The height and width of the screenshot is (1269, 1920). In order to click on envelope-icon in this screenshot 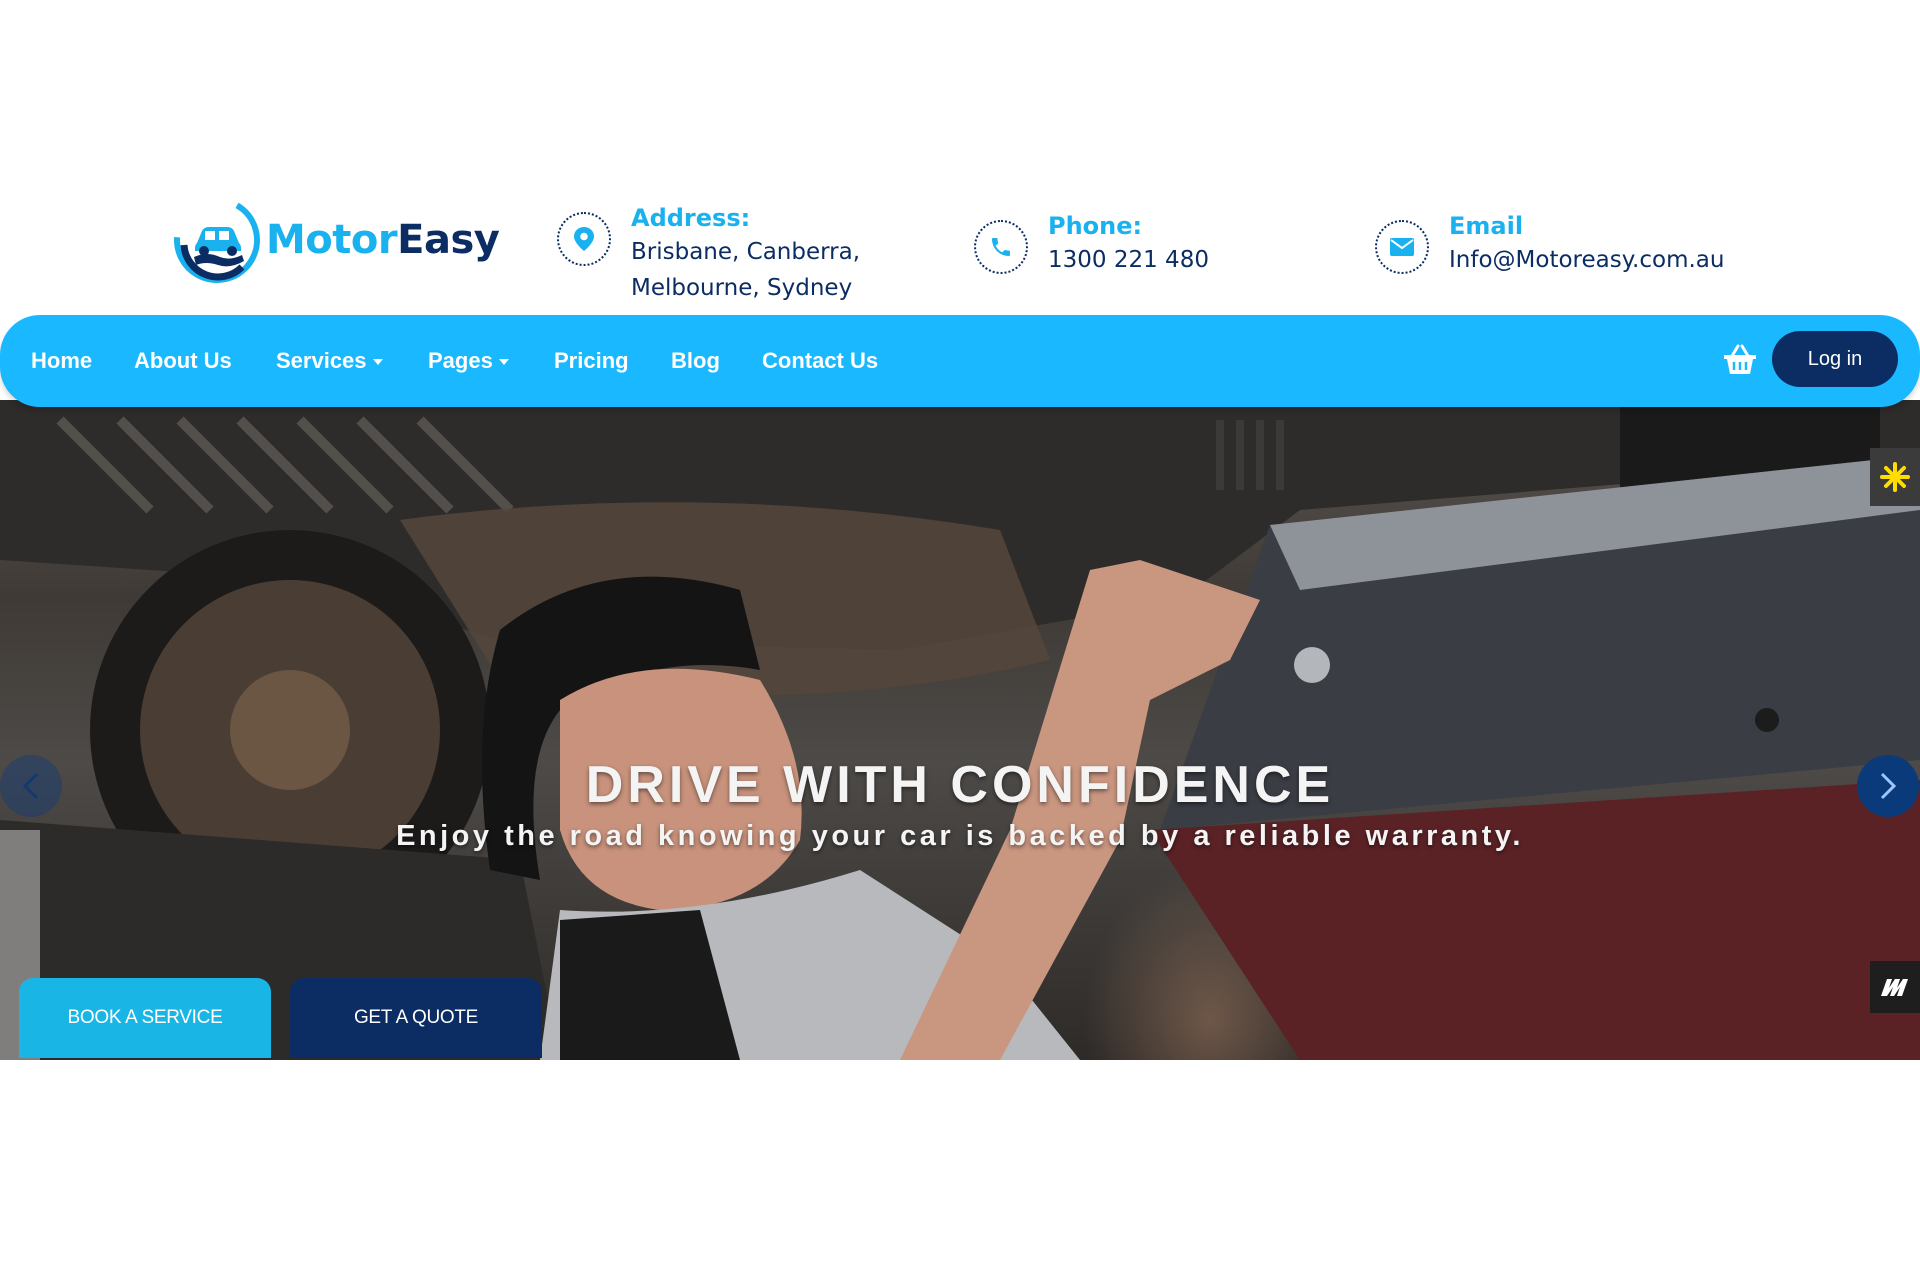, I will do `click(1402, 247)`.